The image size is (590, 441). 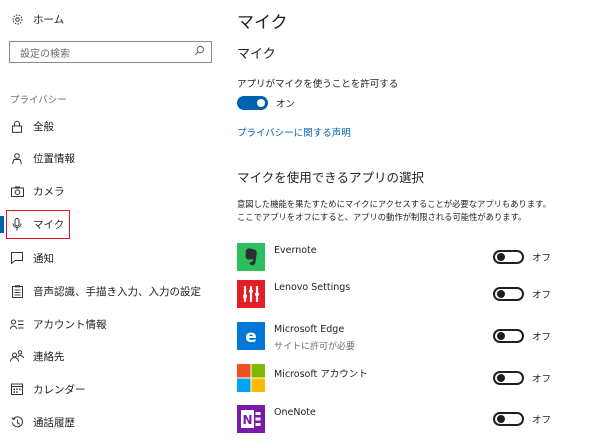 I want to click on lenovo-settings-toggle, so click(x=508, y=294).